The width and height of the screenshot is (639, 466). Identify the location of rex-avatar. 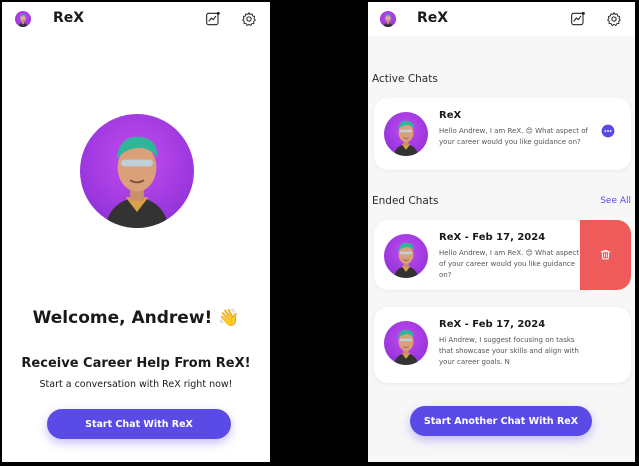
(137, 171).